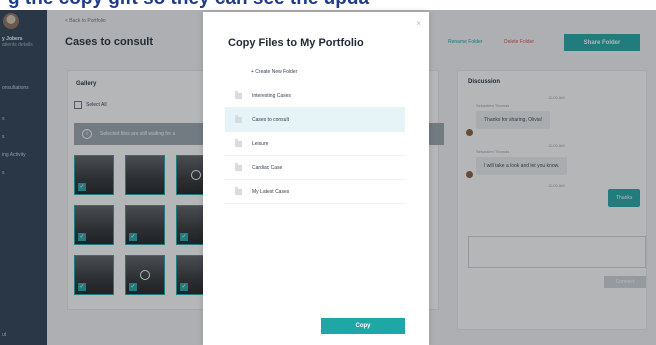 This screenshot has width=656, height=345. What do you see at coordinates (363, 326) in the screenshot?
I see `copy-button: Copy` at bounding box center [363, 326].